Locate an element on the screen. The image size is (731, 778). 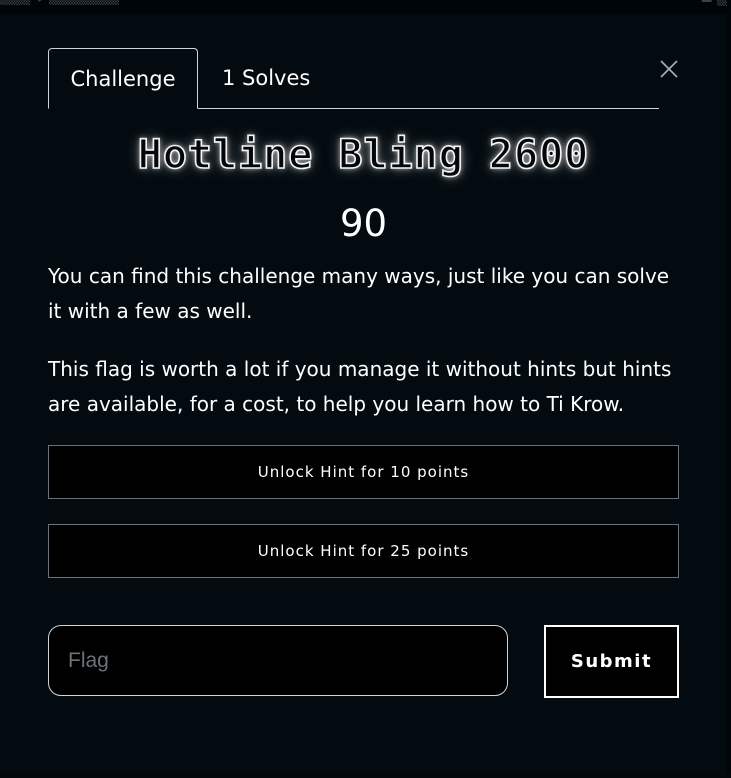
tab-challenge-label: Challenge is located at coordinates (123, 79).